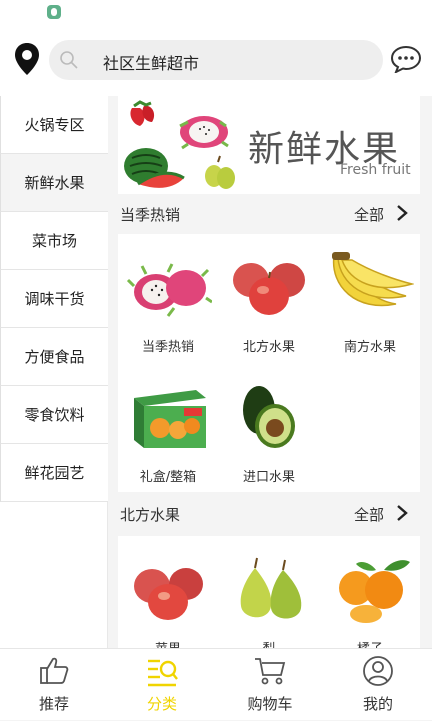 The width and height of the screenshot is (432, 721). Describe the element at coordinates (375, 170) in the screenshot. I see `banner-subtitle: Fresh fruit` at that location.